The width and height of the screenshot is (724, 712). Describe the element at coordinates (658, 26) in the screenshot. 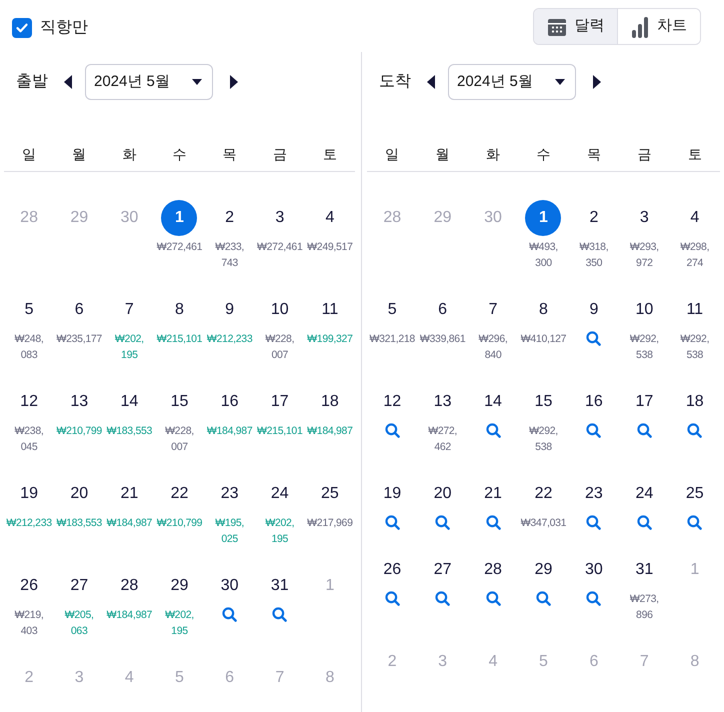

I see `view-tab: 차트` at that location.